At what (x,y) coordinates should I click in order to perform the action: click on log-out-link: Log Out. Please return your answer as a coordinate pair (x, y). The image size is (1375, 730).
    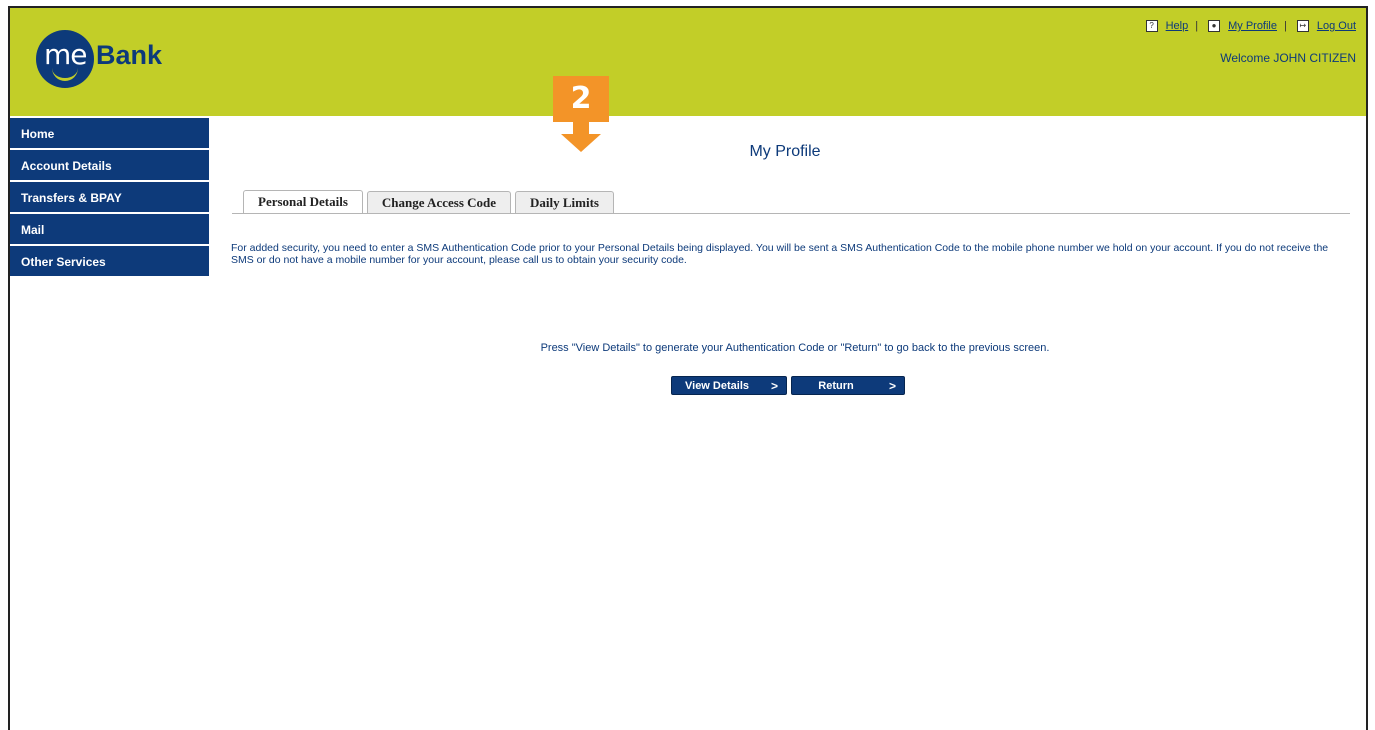
    Looking at the image, I should click on (1336, 26).